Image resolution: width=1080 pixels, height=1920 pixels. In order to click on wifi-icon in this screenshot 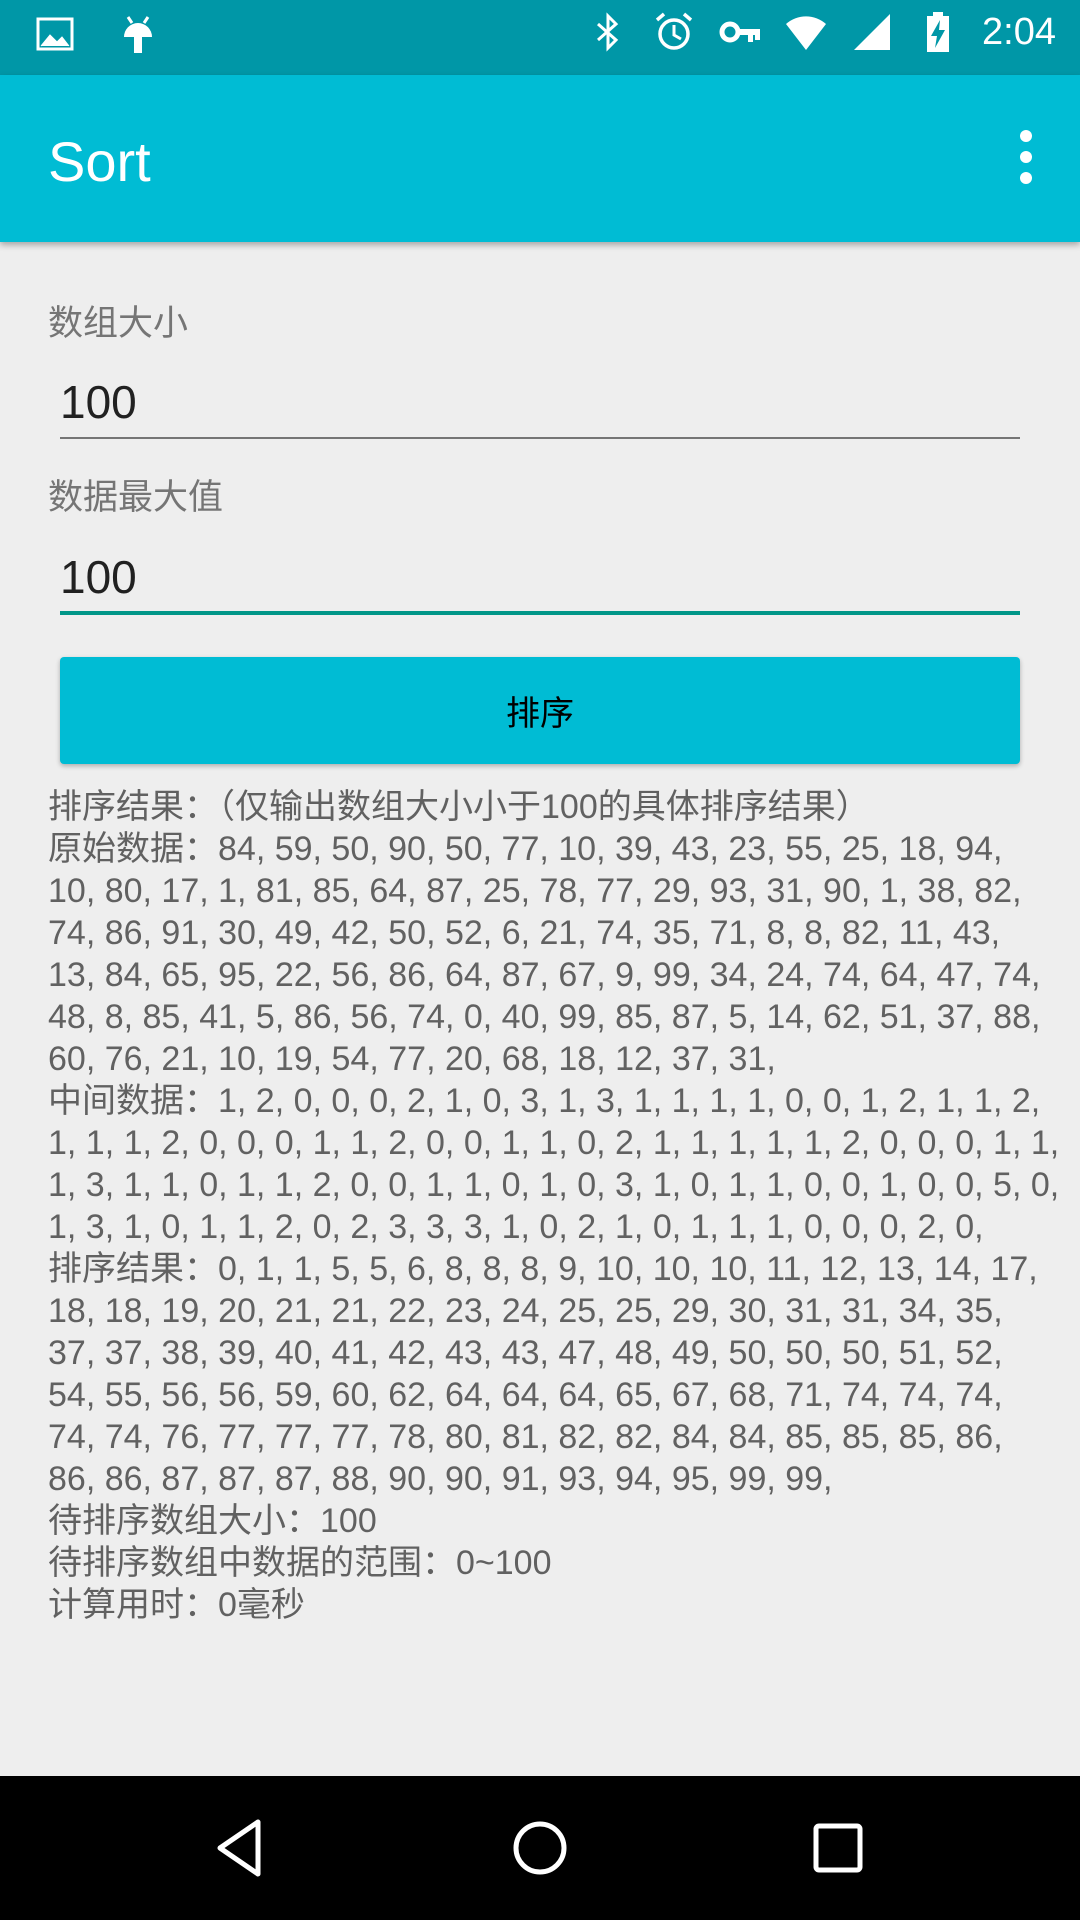, I will do `click(806, 33)`.